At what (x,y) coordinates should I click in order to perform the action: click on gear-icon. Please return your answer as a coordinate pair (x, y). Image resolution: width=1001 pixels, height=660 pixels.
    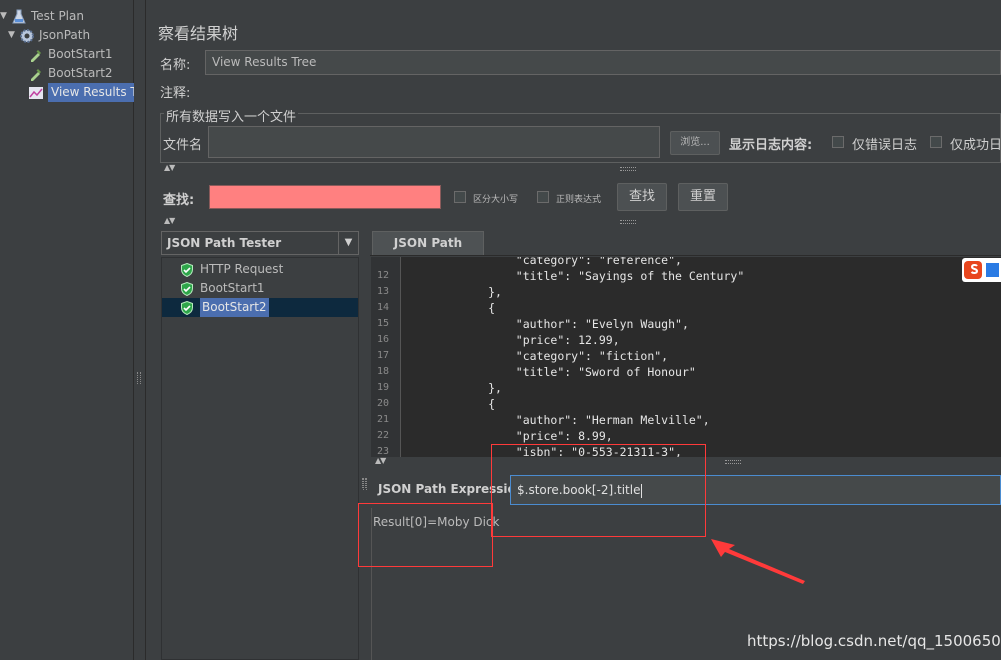
    Looking at the image, I should click on (27, 36).